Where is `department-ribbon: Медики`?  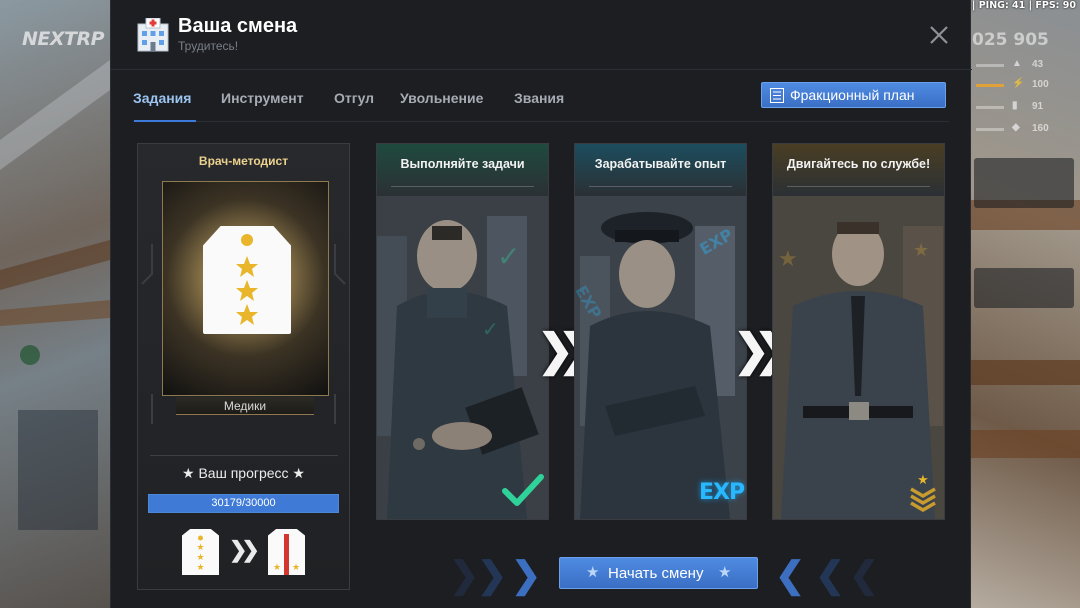 department-ribbon: Медики is located at coordinates (245, 406).